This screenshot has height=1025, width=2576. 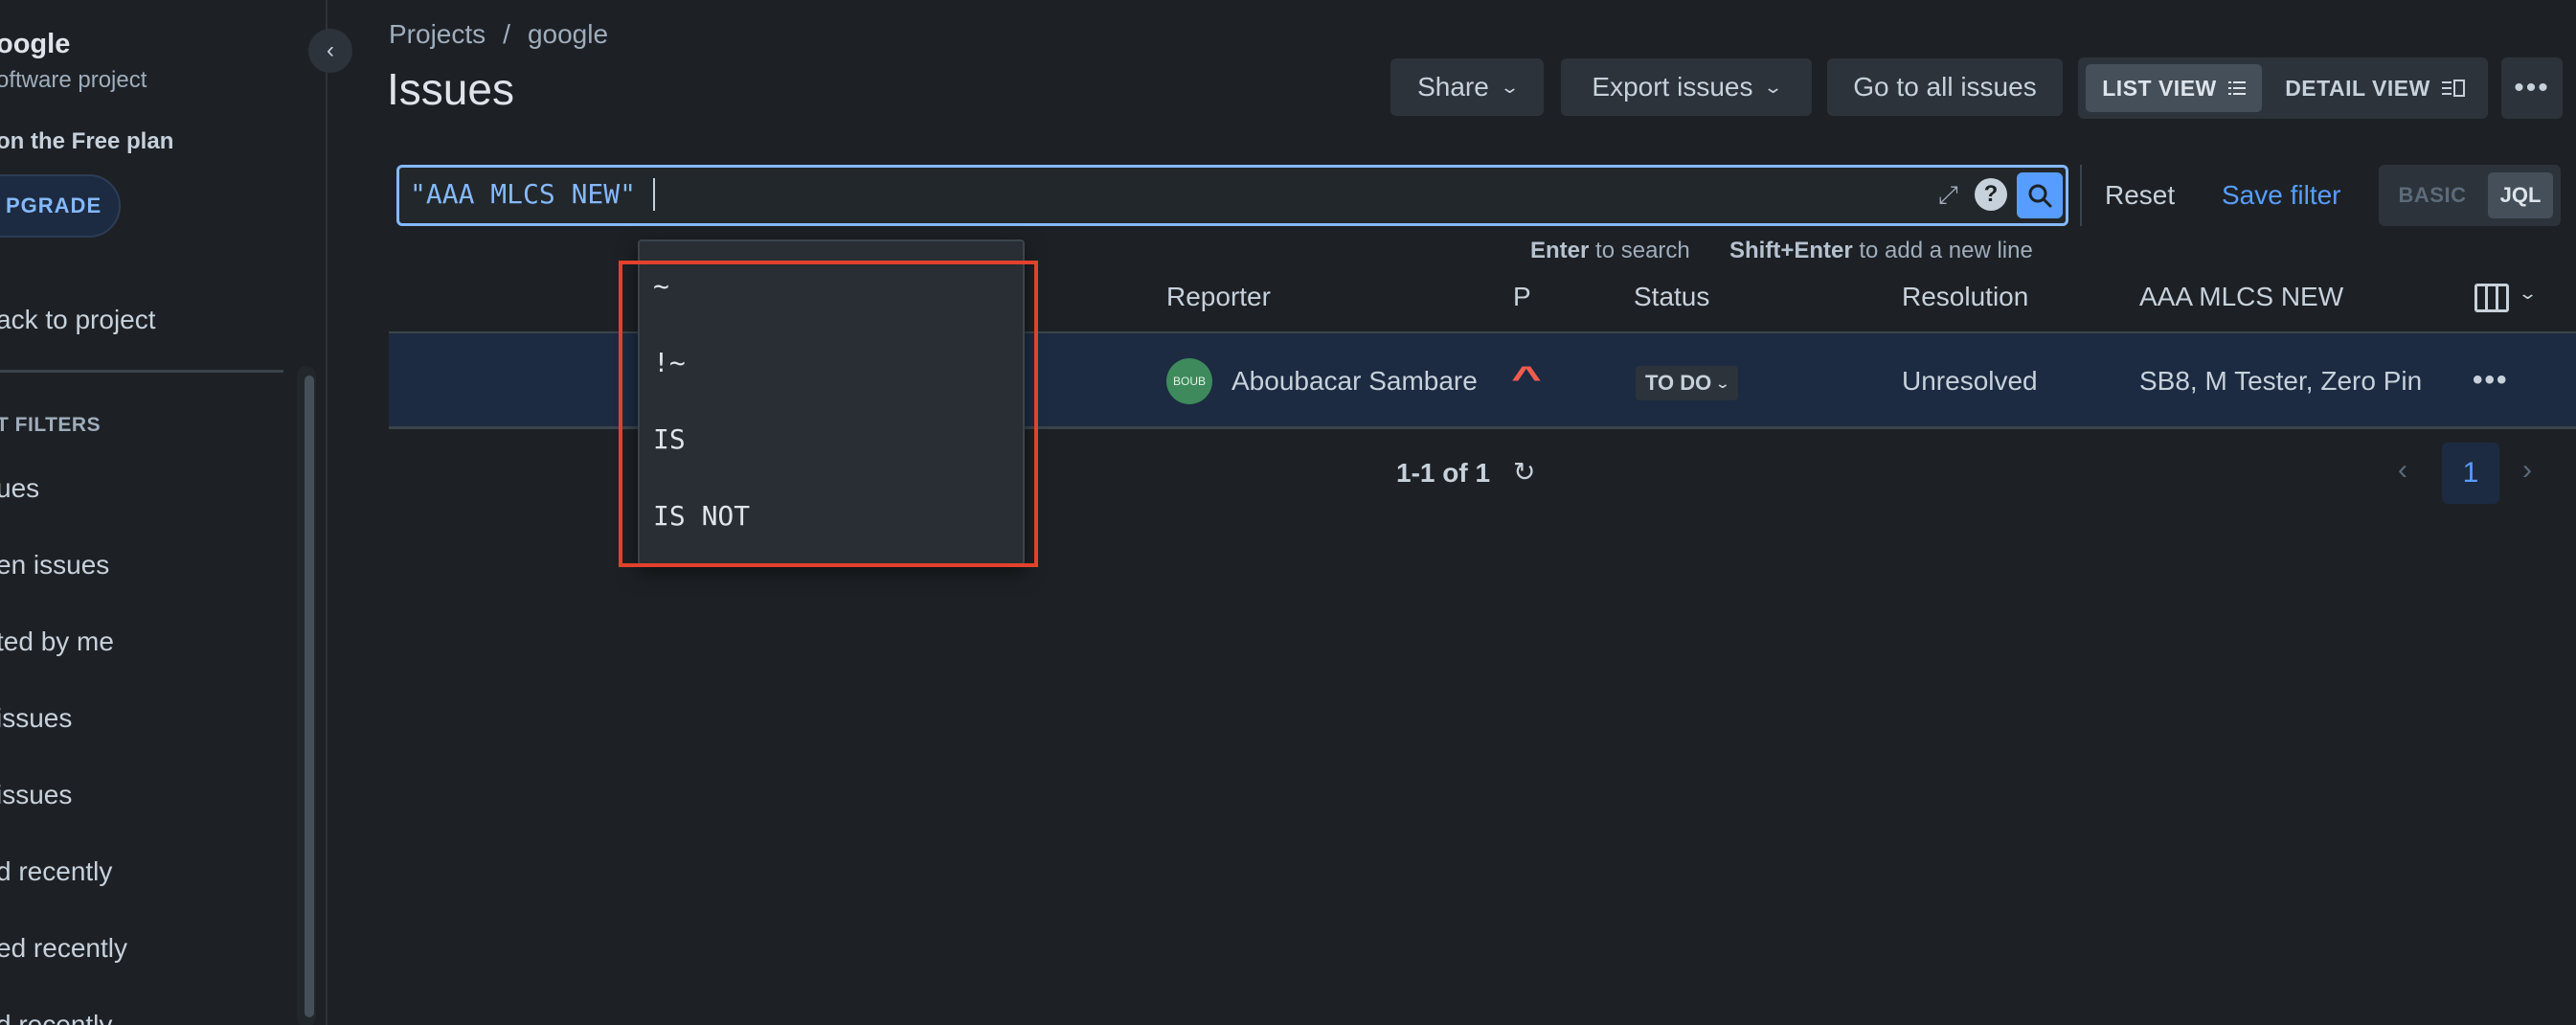 What do you see at coordinates (1453, 87) in the screenshot?
I see `share-label: Share` at bounding box center [1453, 87].